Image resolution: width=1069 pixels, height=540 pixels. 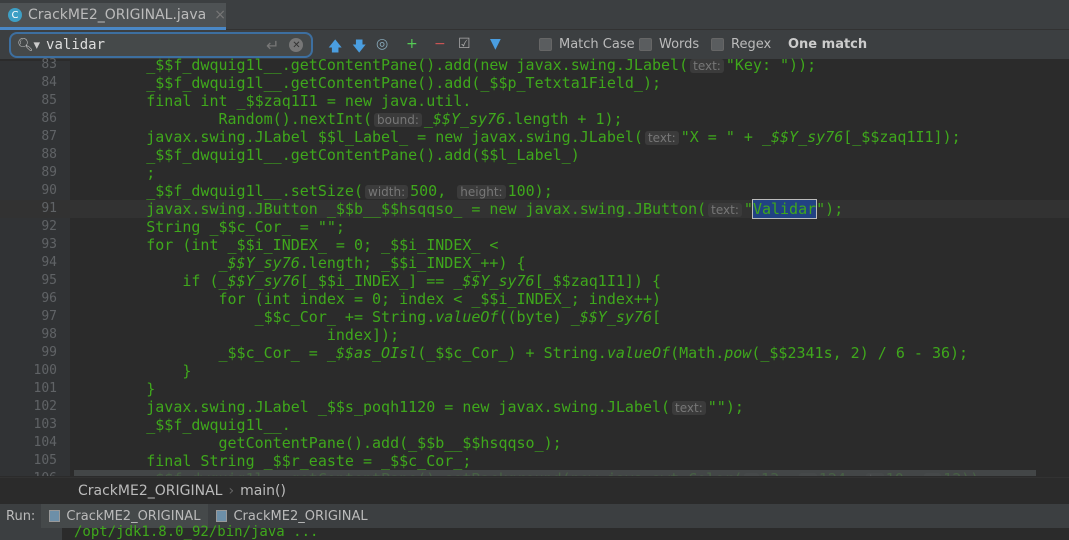 What do you see at coordinates (272, 353) in the screenshot?
I see `code-token: _$$c_Cor_ =` at bounding box center [272, 353].